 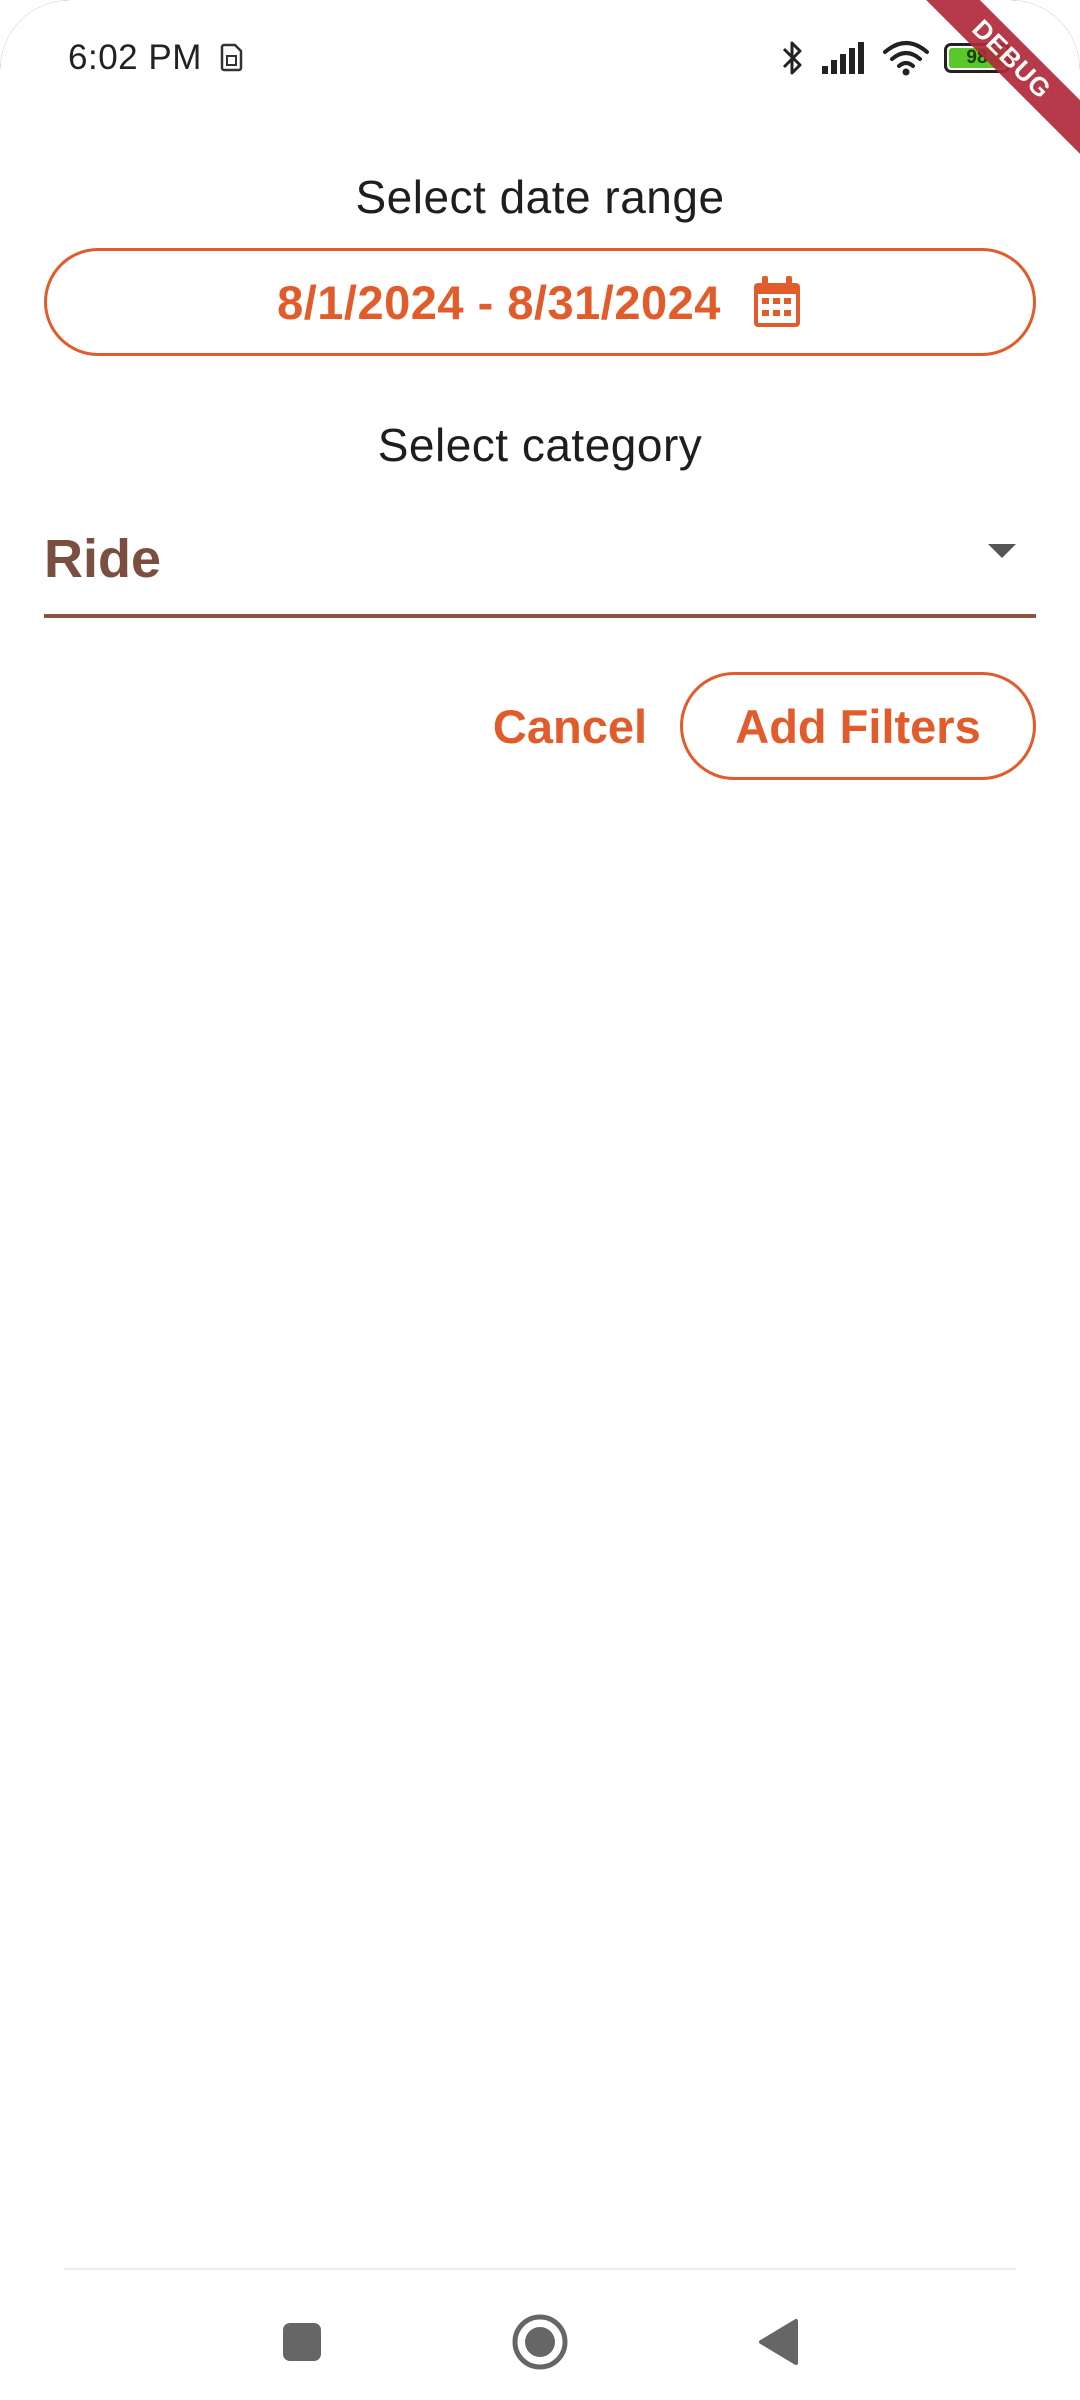 I want to click on battery-icon: 98, so click(x=979, y=58).